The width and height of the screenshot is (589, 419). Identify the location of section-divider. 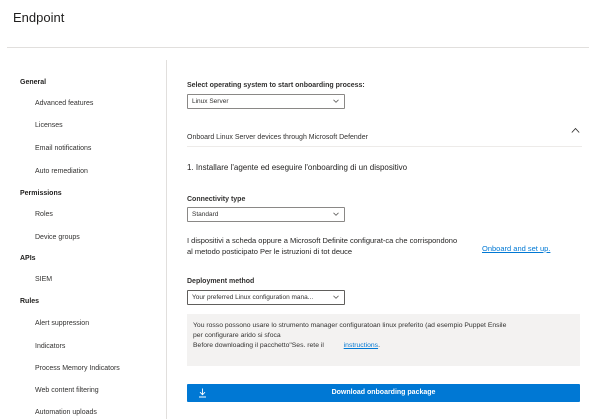
(384, 146).